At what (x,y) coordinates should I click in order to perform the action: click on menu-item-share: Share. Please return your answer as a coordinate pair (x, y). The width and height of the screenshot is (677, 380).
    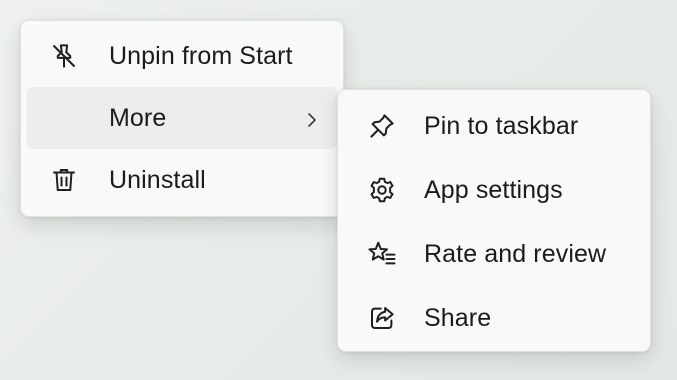
    Looking at the image, I should click on (494, 318).